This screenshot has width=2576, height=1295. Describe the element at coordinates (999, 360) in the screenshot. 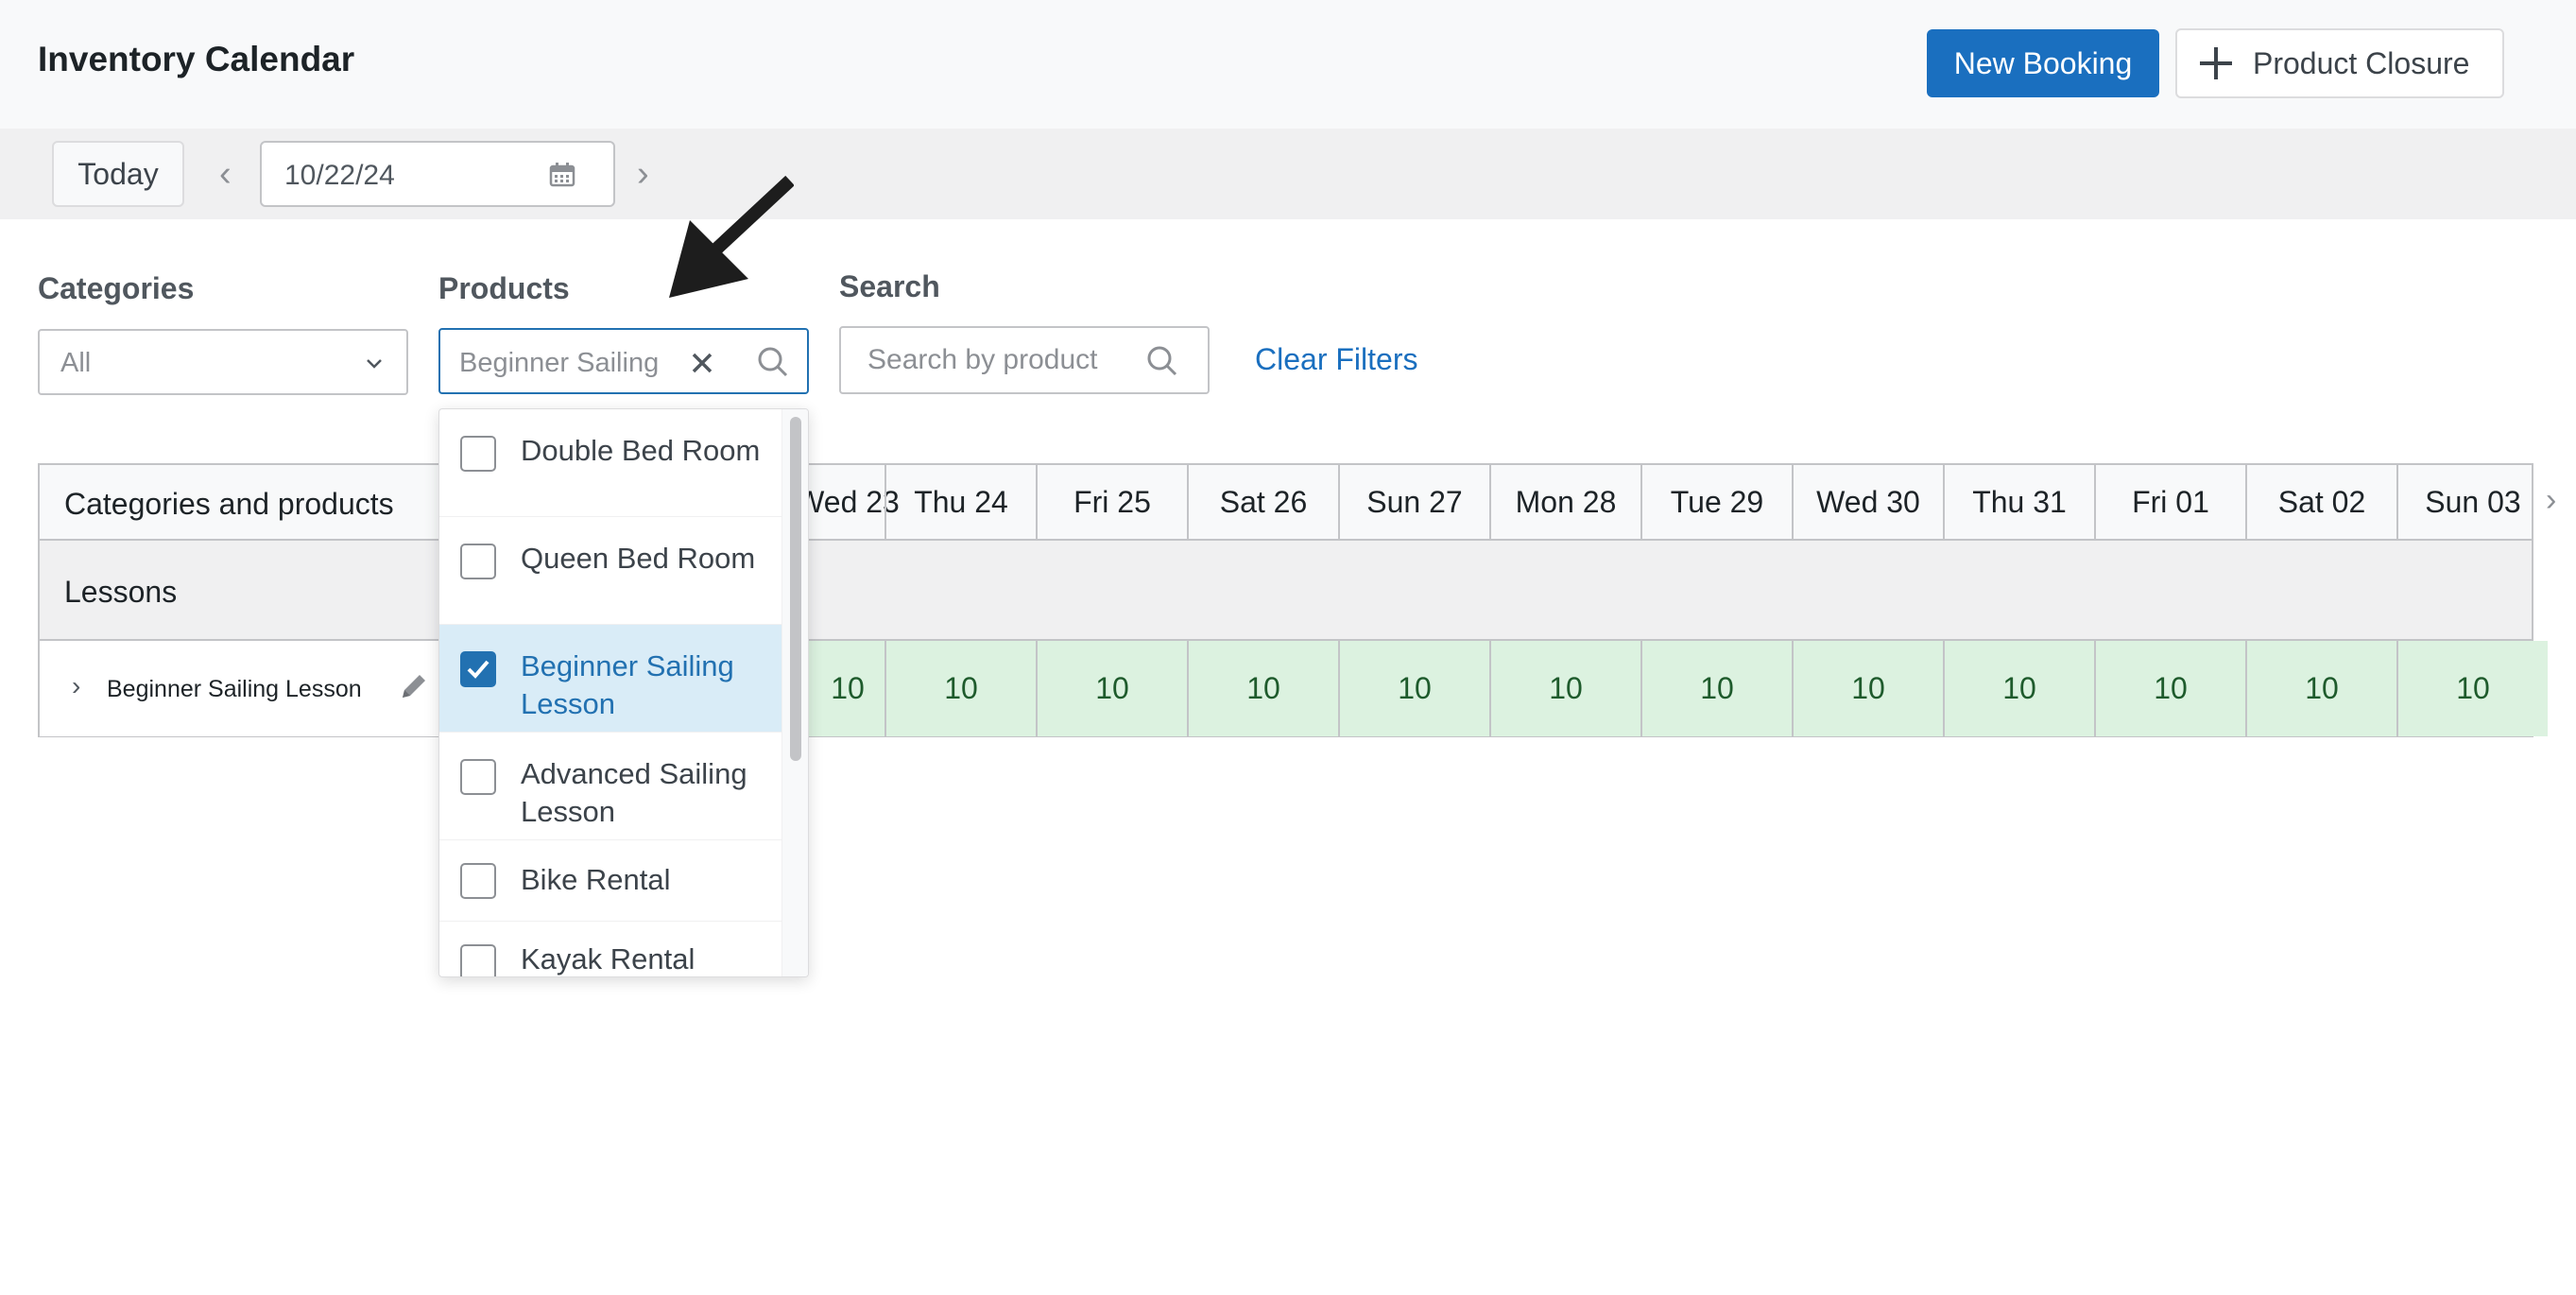

I see `search-input` at that location.